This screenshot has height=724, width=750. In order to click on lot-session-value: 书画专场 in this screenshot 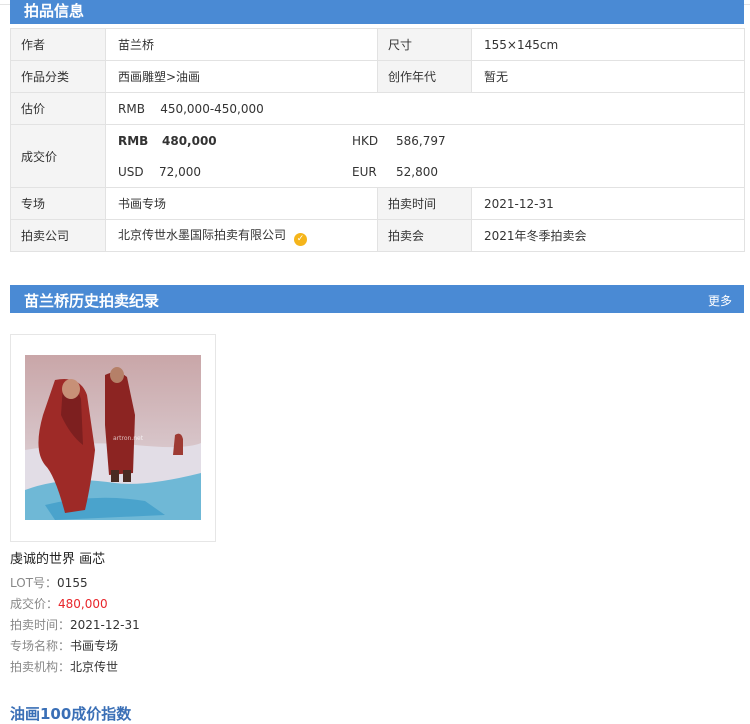, I will do `click(94, 646)`.